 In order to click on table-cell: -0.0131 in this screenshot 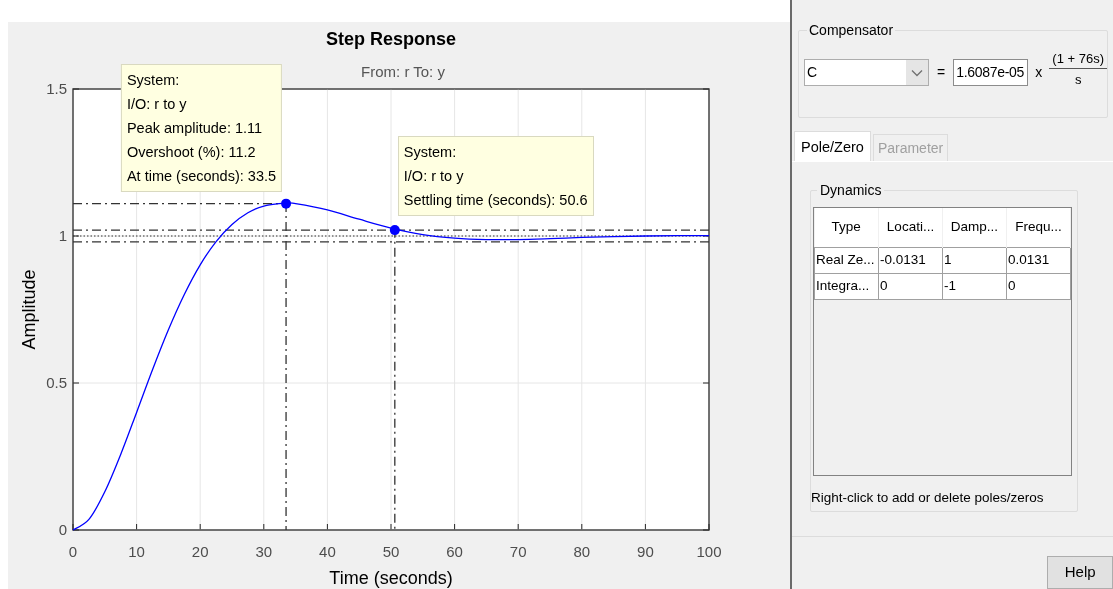, I will do `click(910, 260)`.